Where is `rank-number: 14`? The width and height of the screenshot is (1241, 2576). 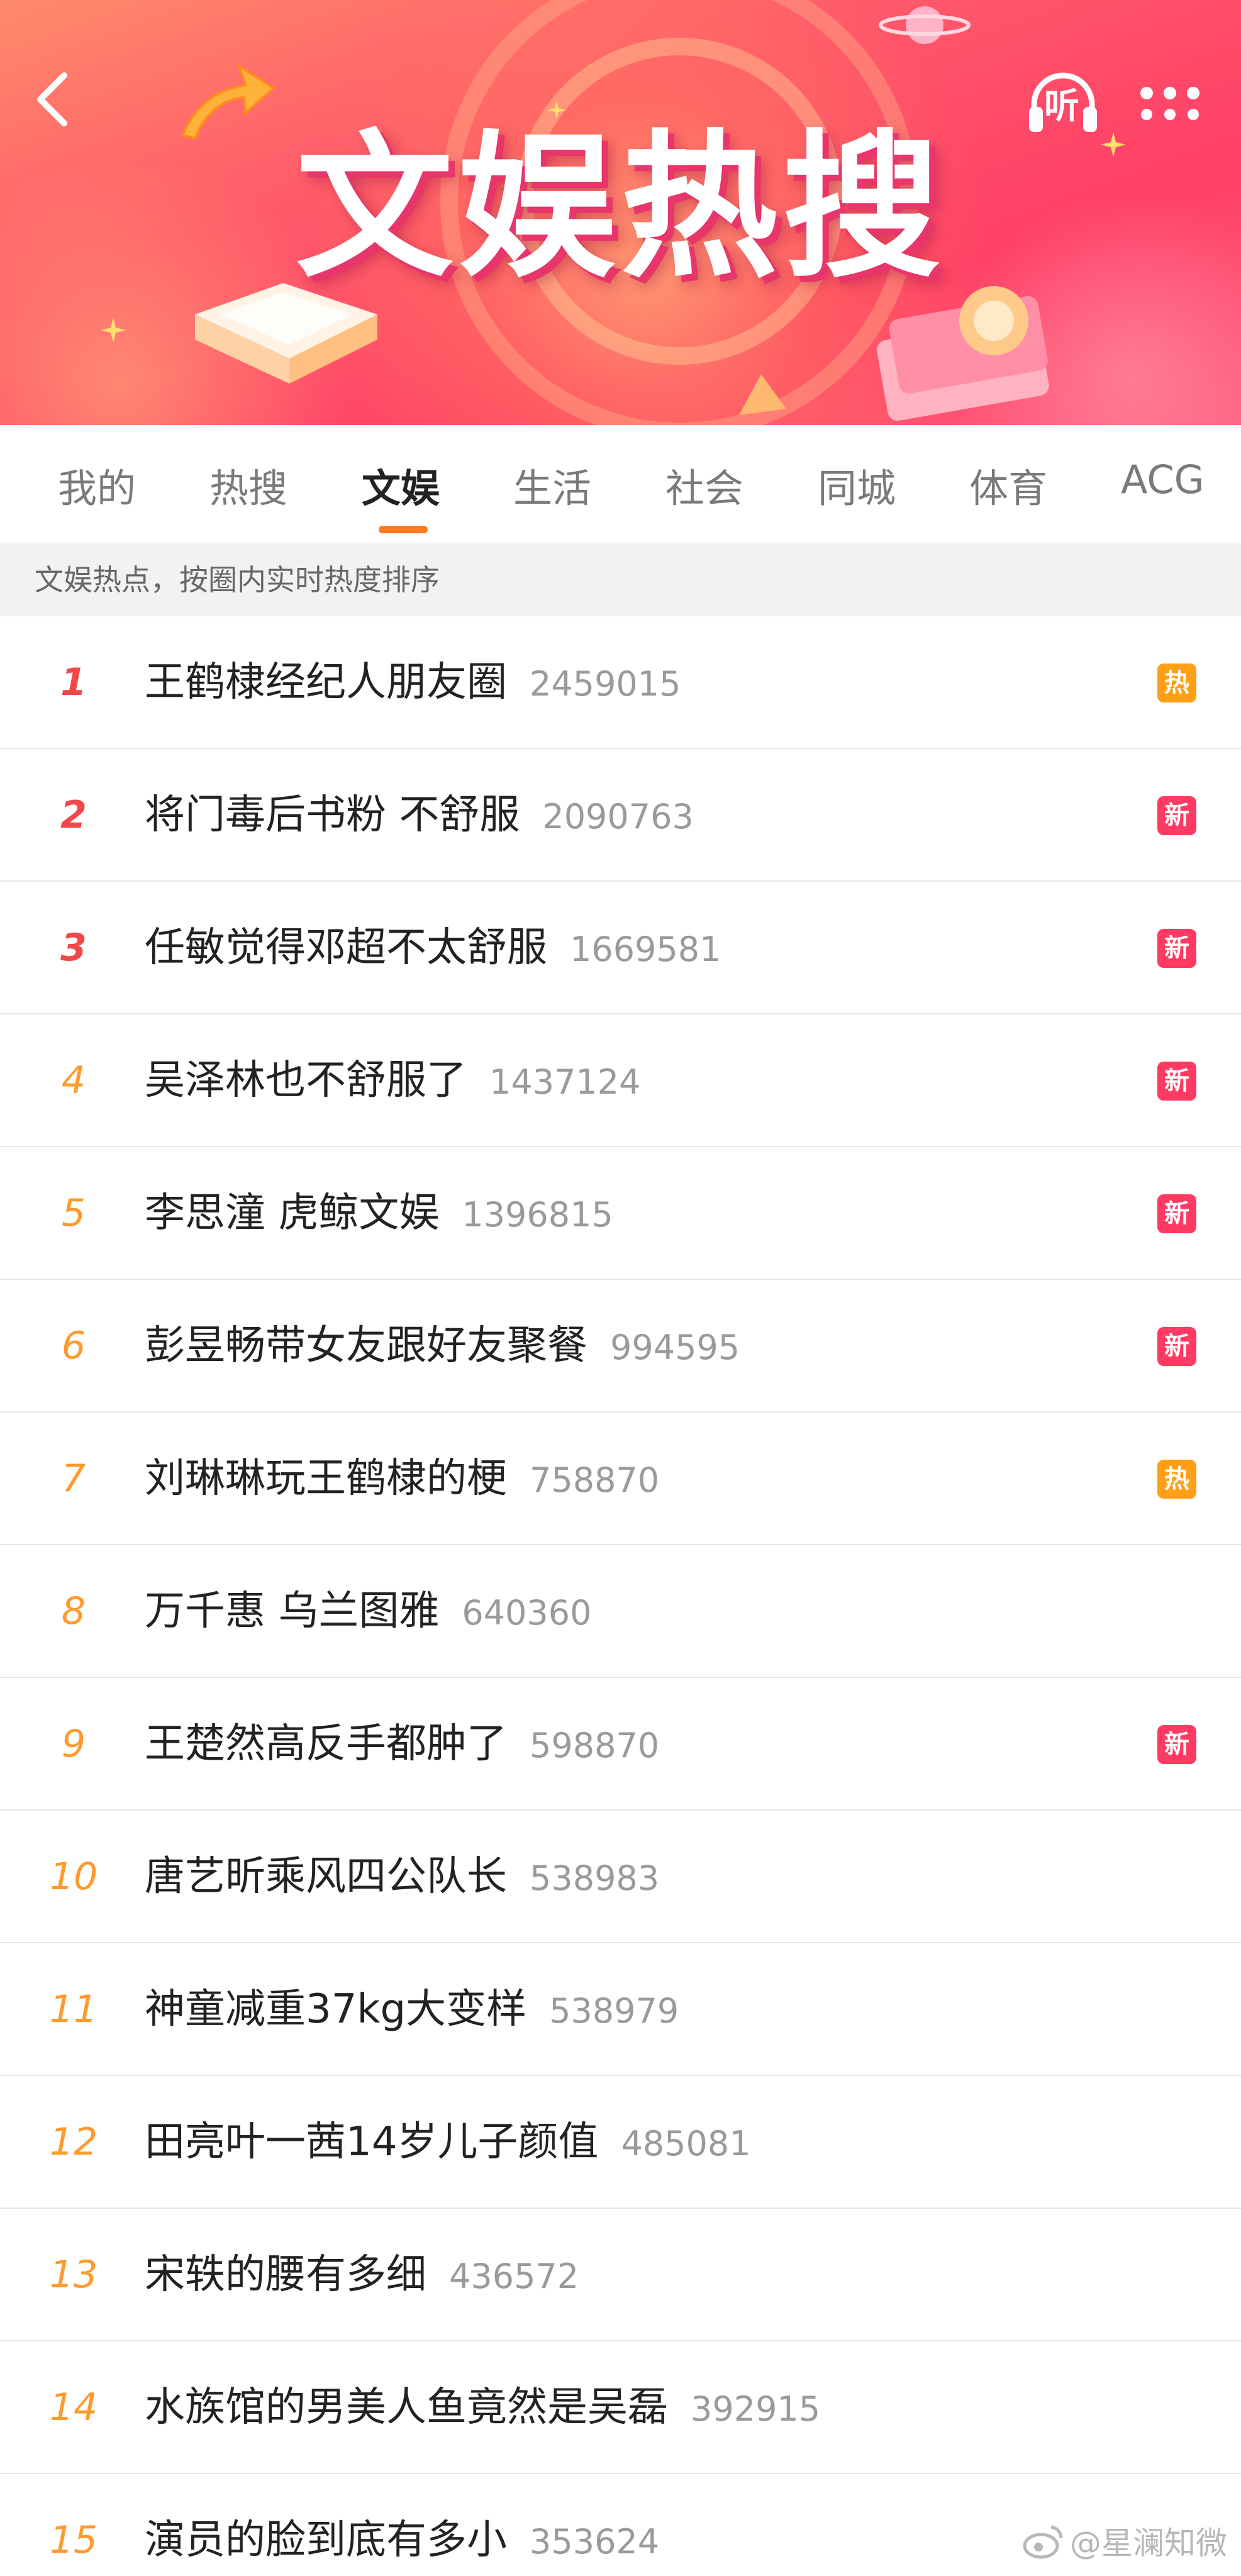
rank-number: 14 is located at coordinates (73, 2407).